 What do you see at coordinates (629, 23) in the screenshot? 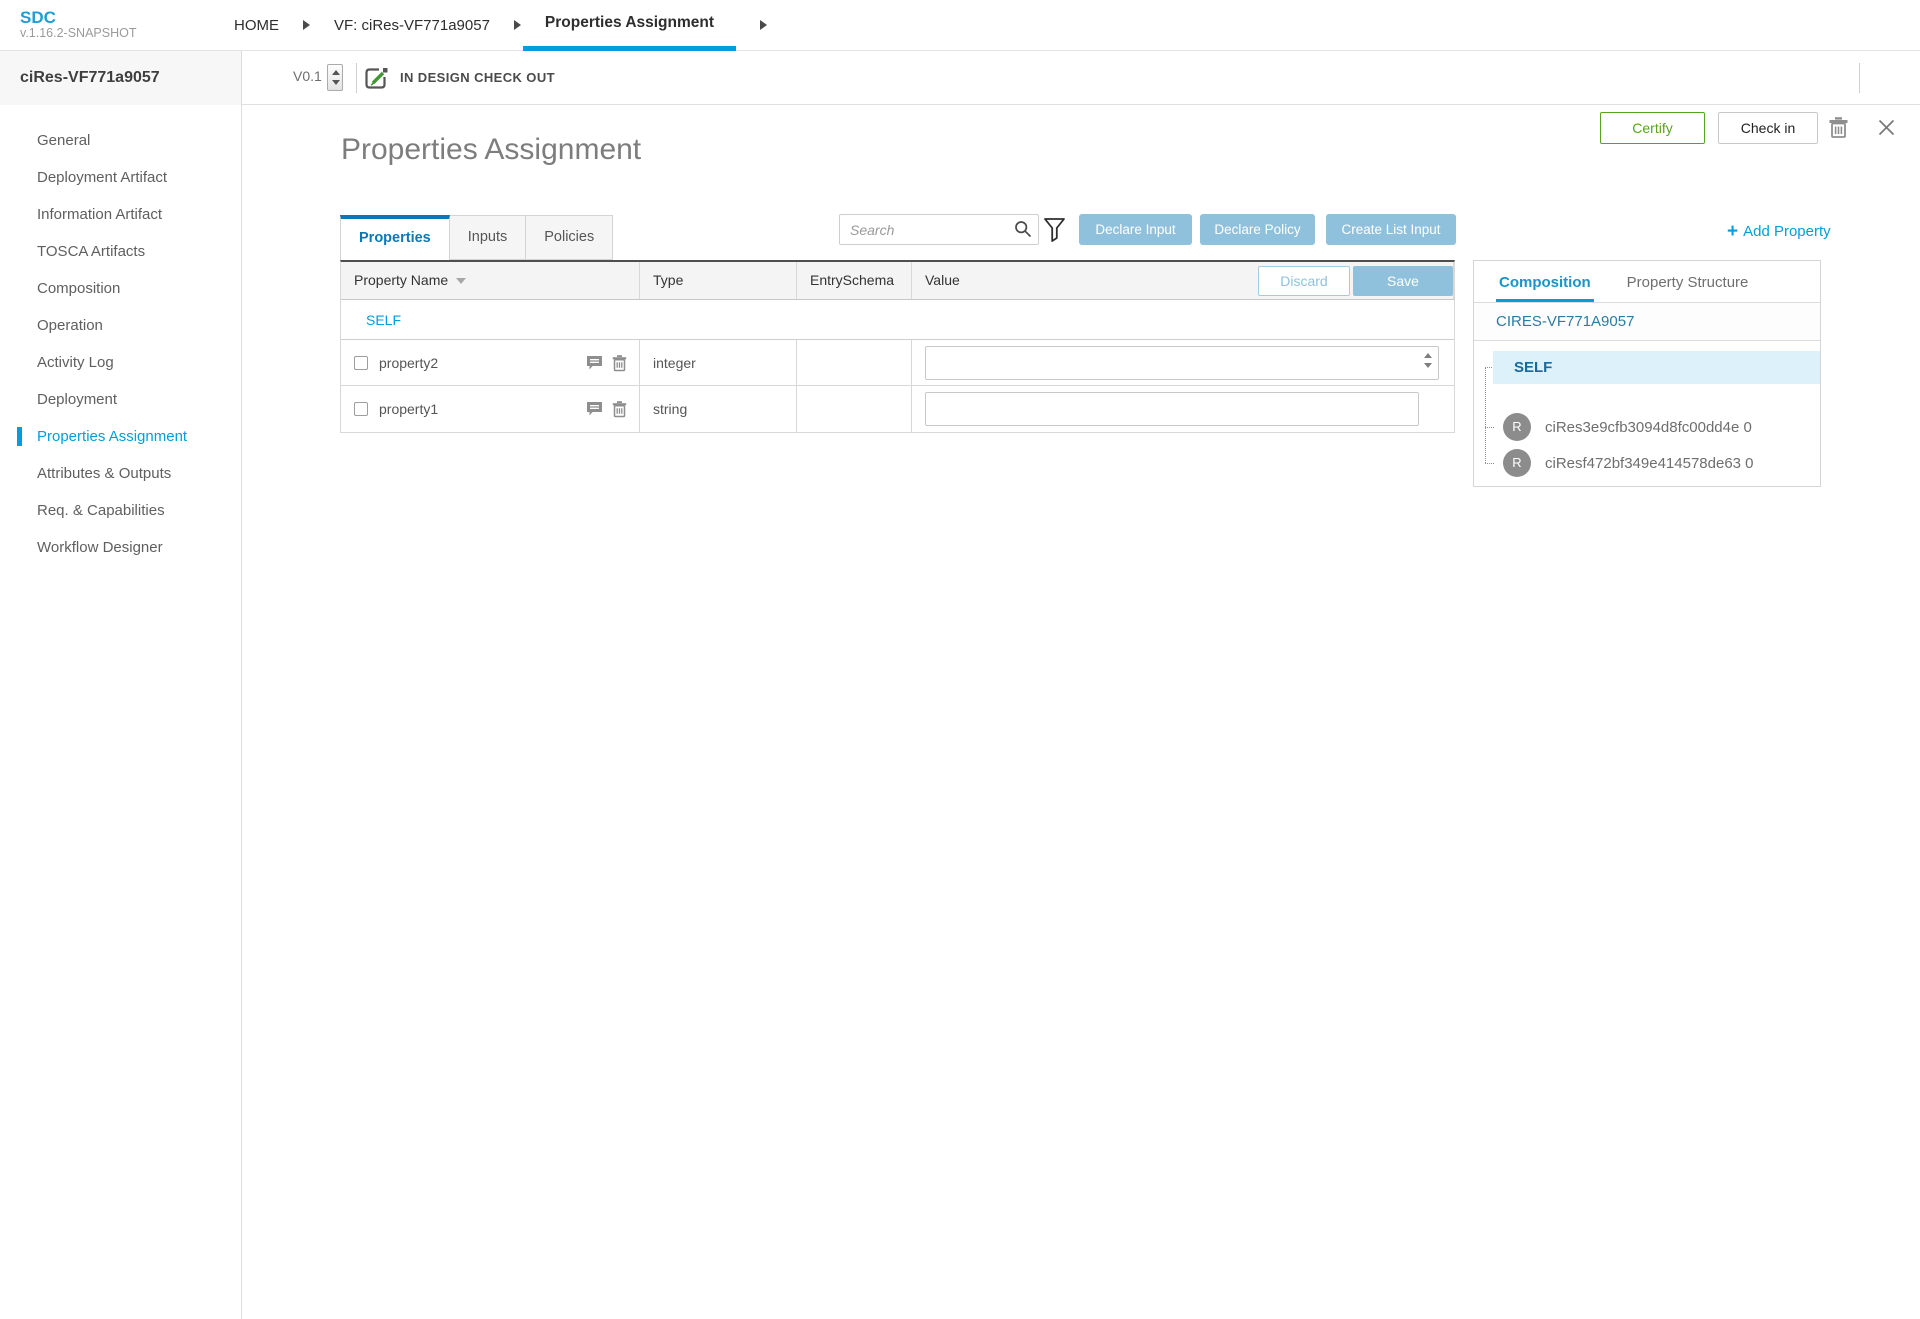
I see `breadcrumb-properties-assignment: Properties Assignment` at bounding box center [629, 23].